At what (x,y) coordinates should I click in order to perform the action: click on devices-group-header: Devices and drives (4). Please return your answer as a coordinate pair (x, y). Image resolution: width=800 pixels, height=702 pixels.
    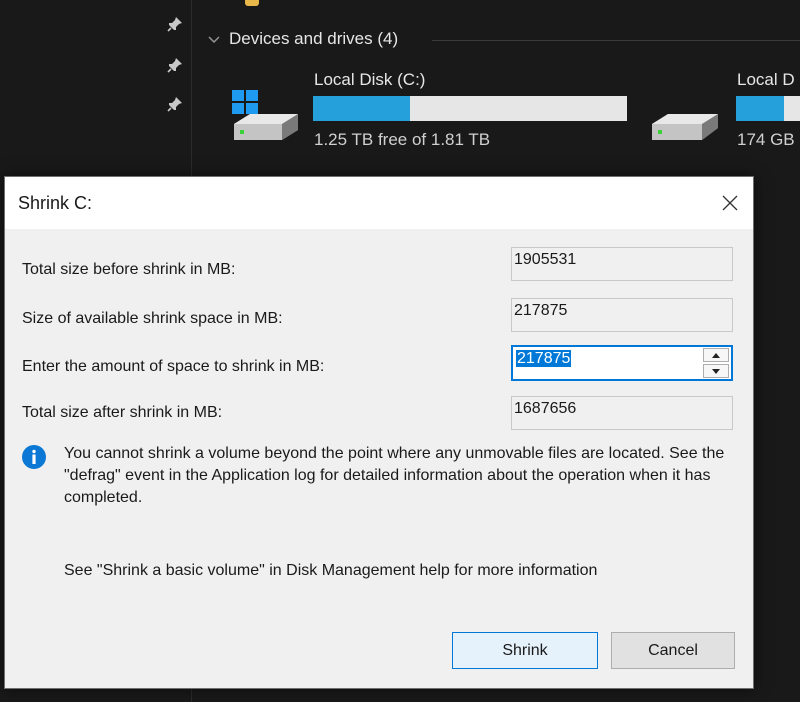
    Looking at the image, I should click on (302, 39).